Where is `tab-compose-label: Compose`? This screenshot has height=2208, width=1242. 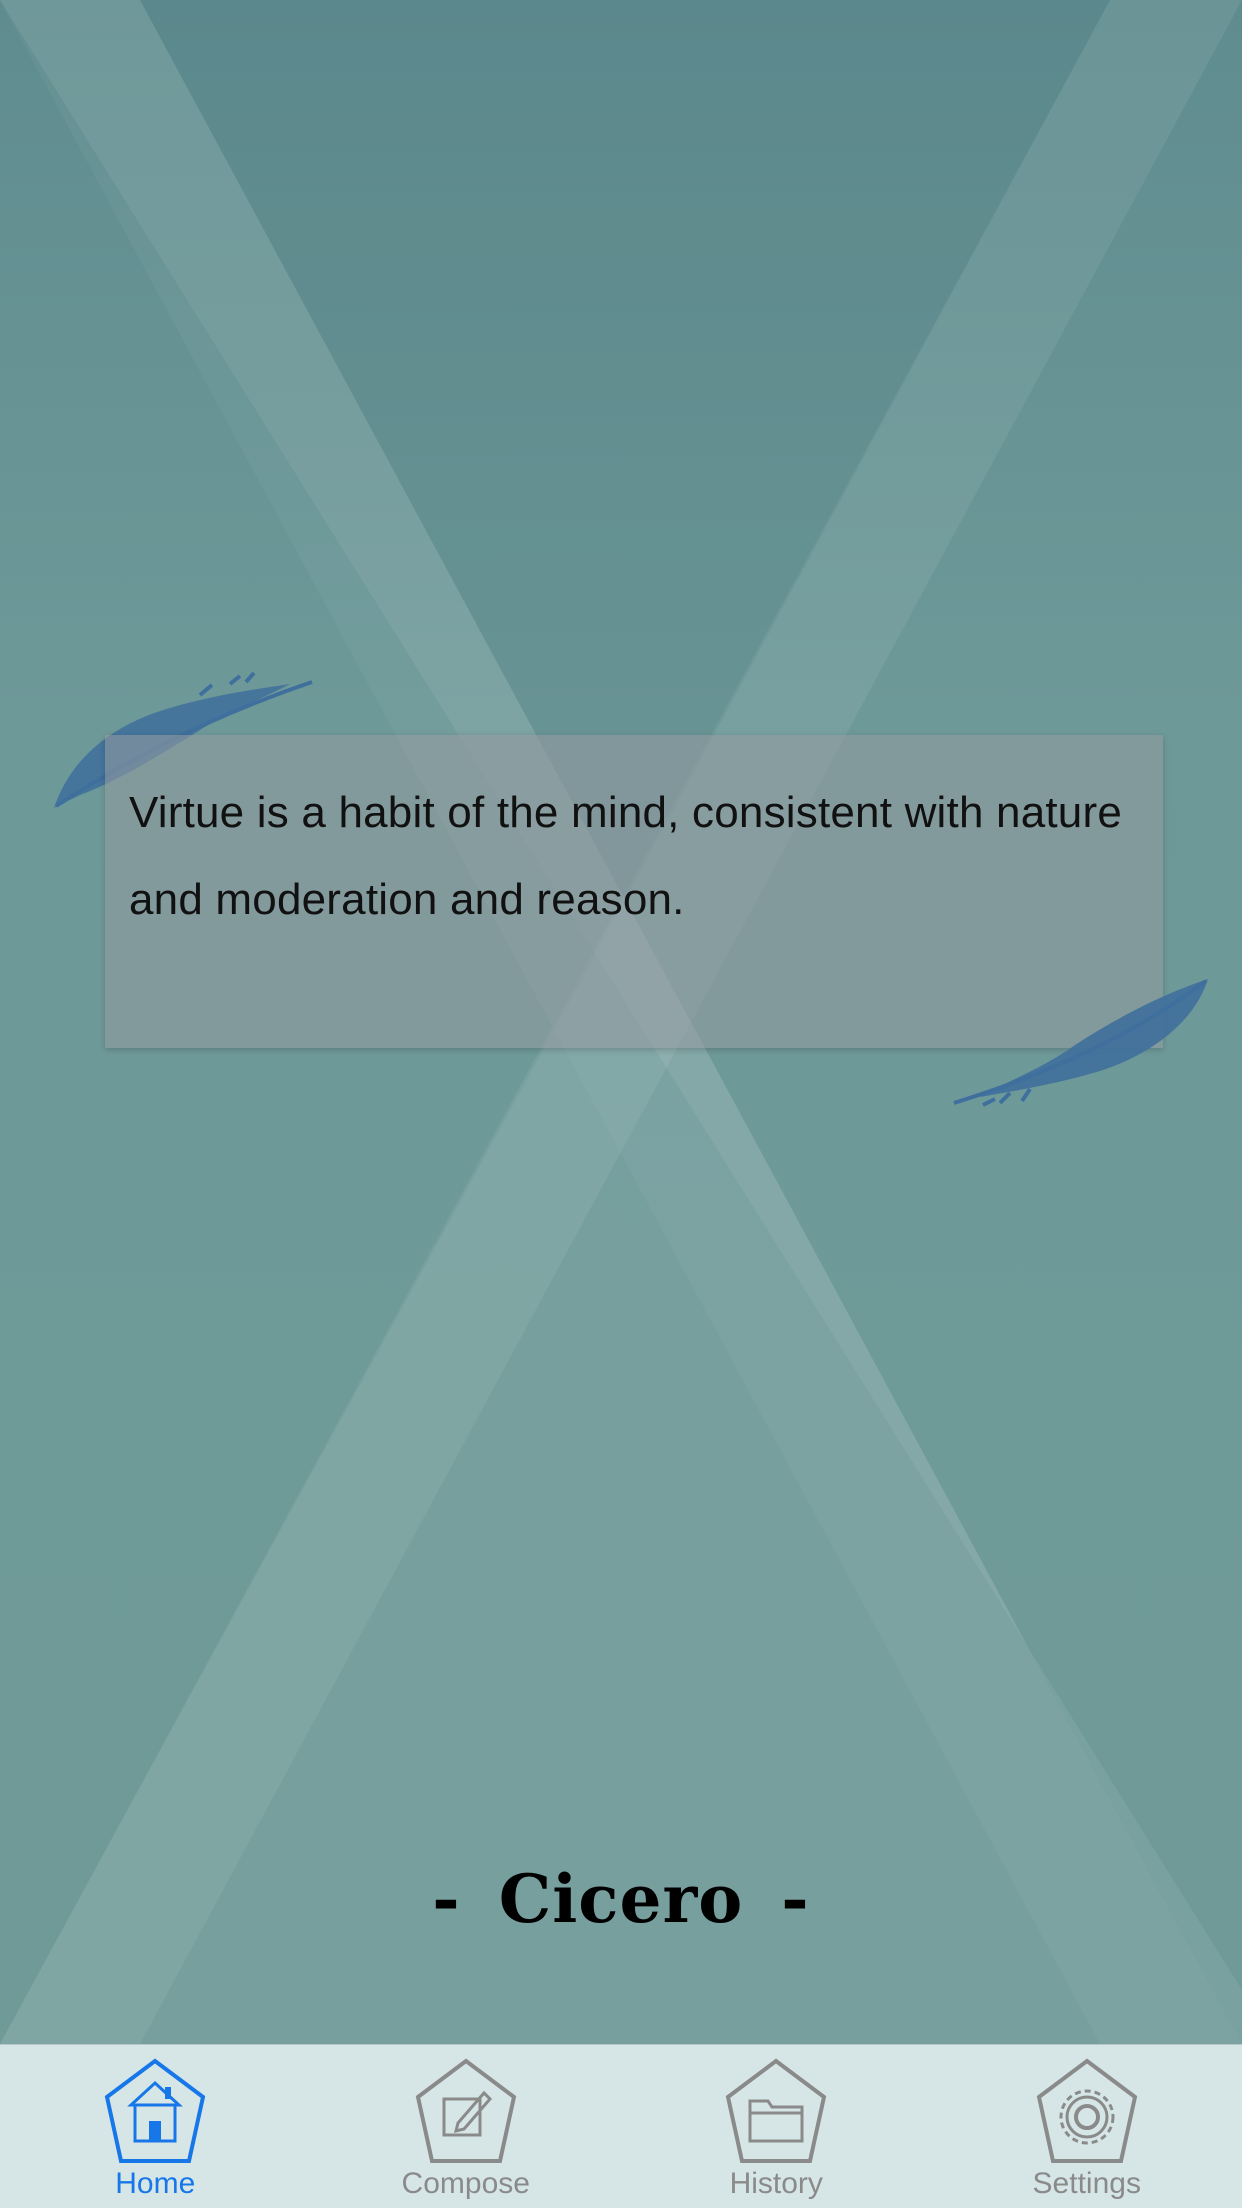
tab-compose-label: Compose is located at coordinates (465, 2183).